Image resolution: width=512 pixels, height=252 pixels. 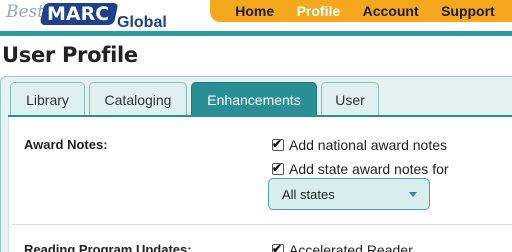 I want to click on header-divider, so click(x=256, y=33).